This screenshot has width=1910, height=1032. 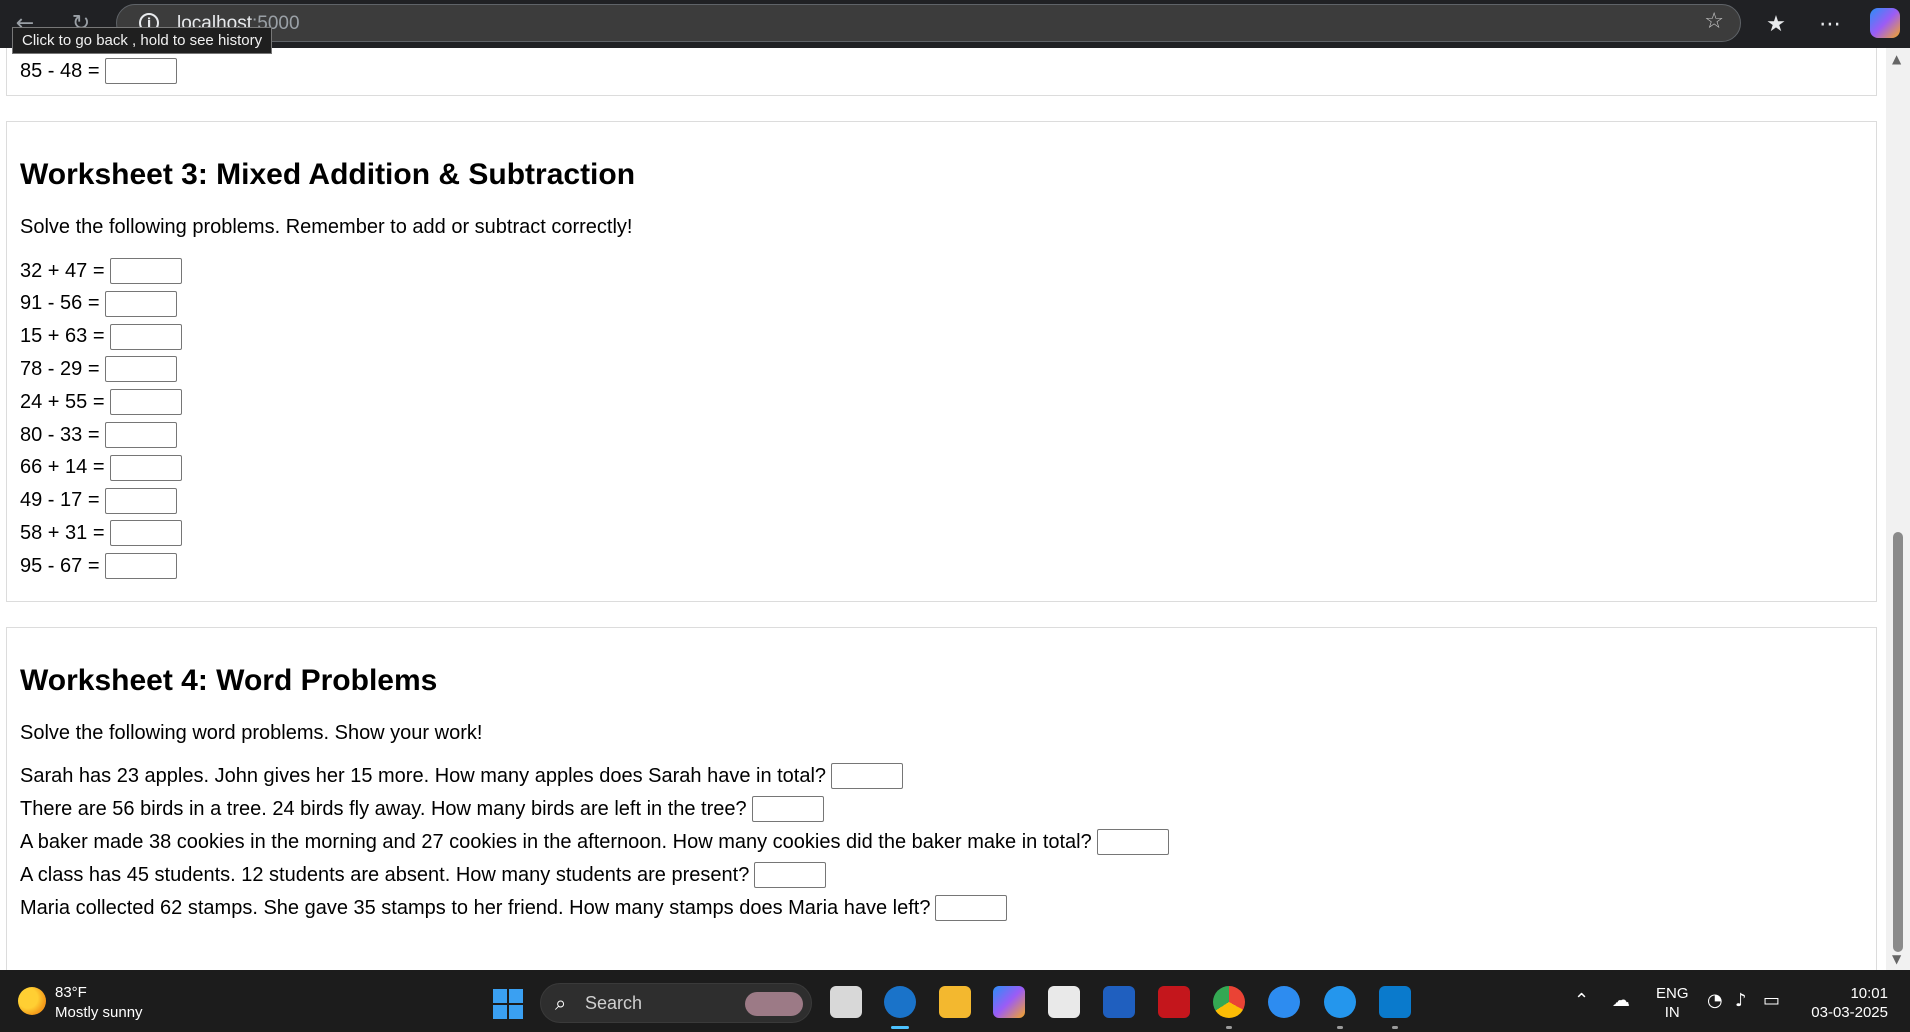 I want to click on taskbar-search: ⌕ Search, so click(x=676, y=1003).